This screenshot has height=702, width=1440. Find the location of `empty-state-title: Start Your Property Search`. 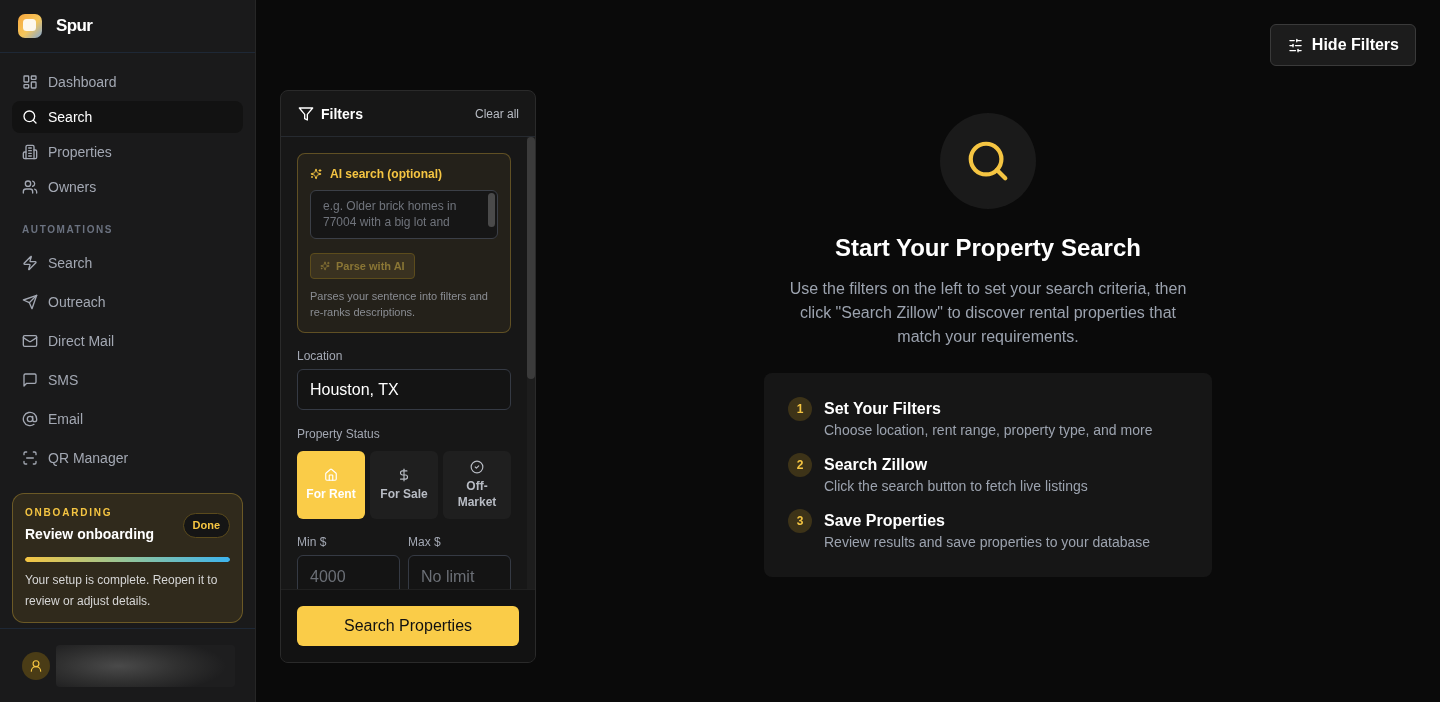

empty-state-title: Start Your Property Search is located at coordinates (988, 248).